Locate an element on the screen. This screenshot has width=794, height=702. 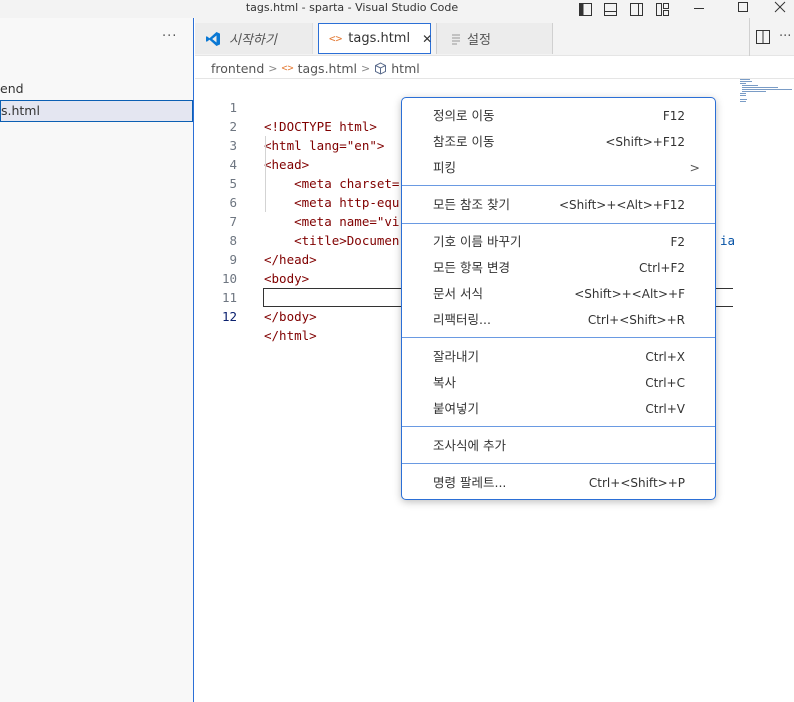
menu-item-label: 복사 is located at coordinates (445, 382).